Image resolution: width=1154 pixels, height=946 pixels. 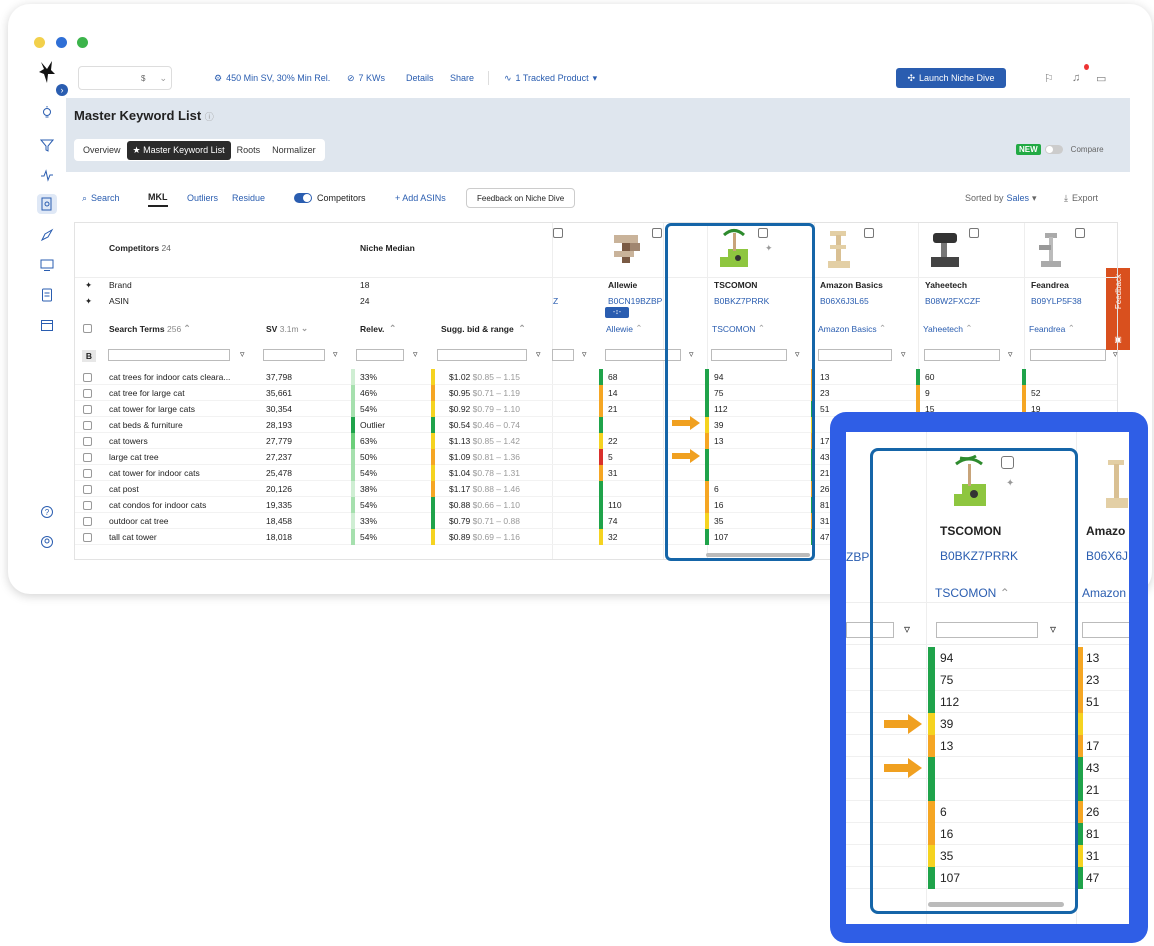 What do you see at coordinates (1049, 78) in the screenshot?
I see `megaphone-icon: ⚐` at bounding box center [1049, 78].